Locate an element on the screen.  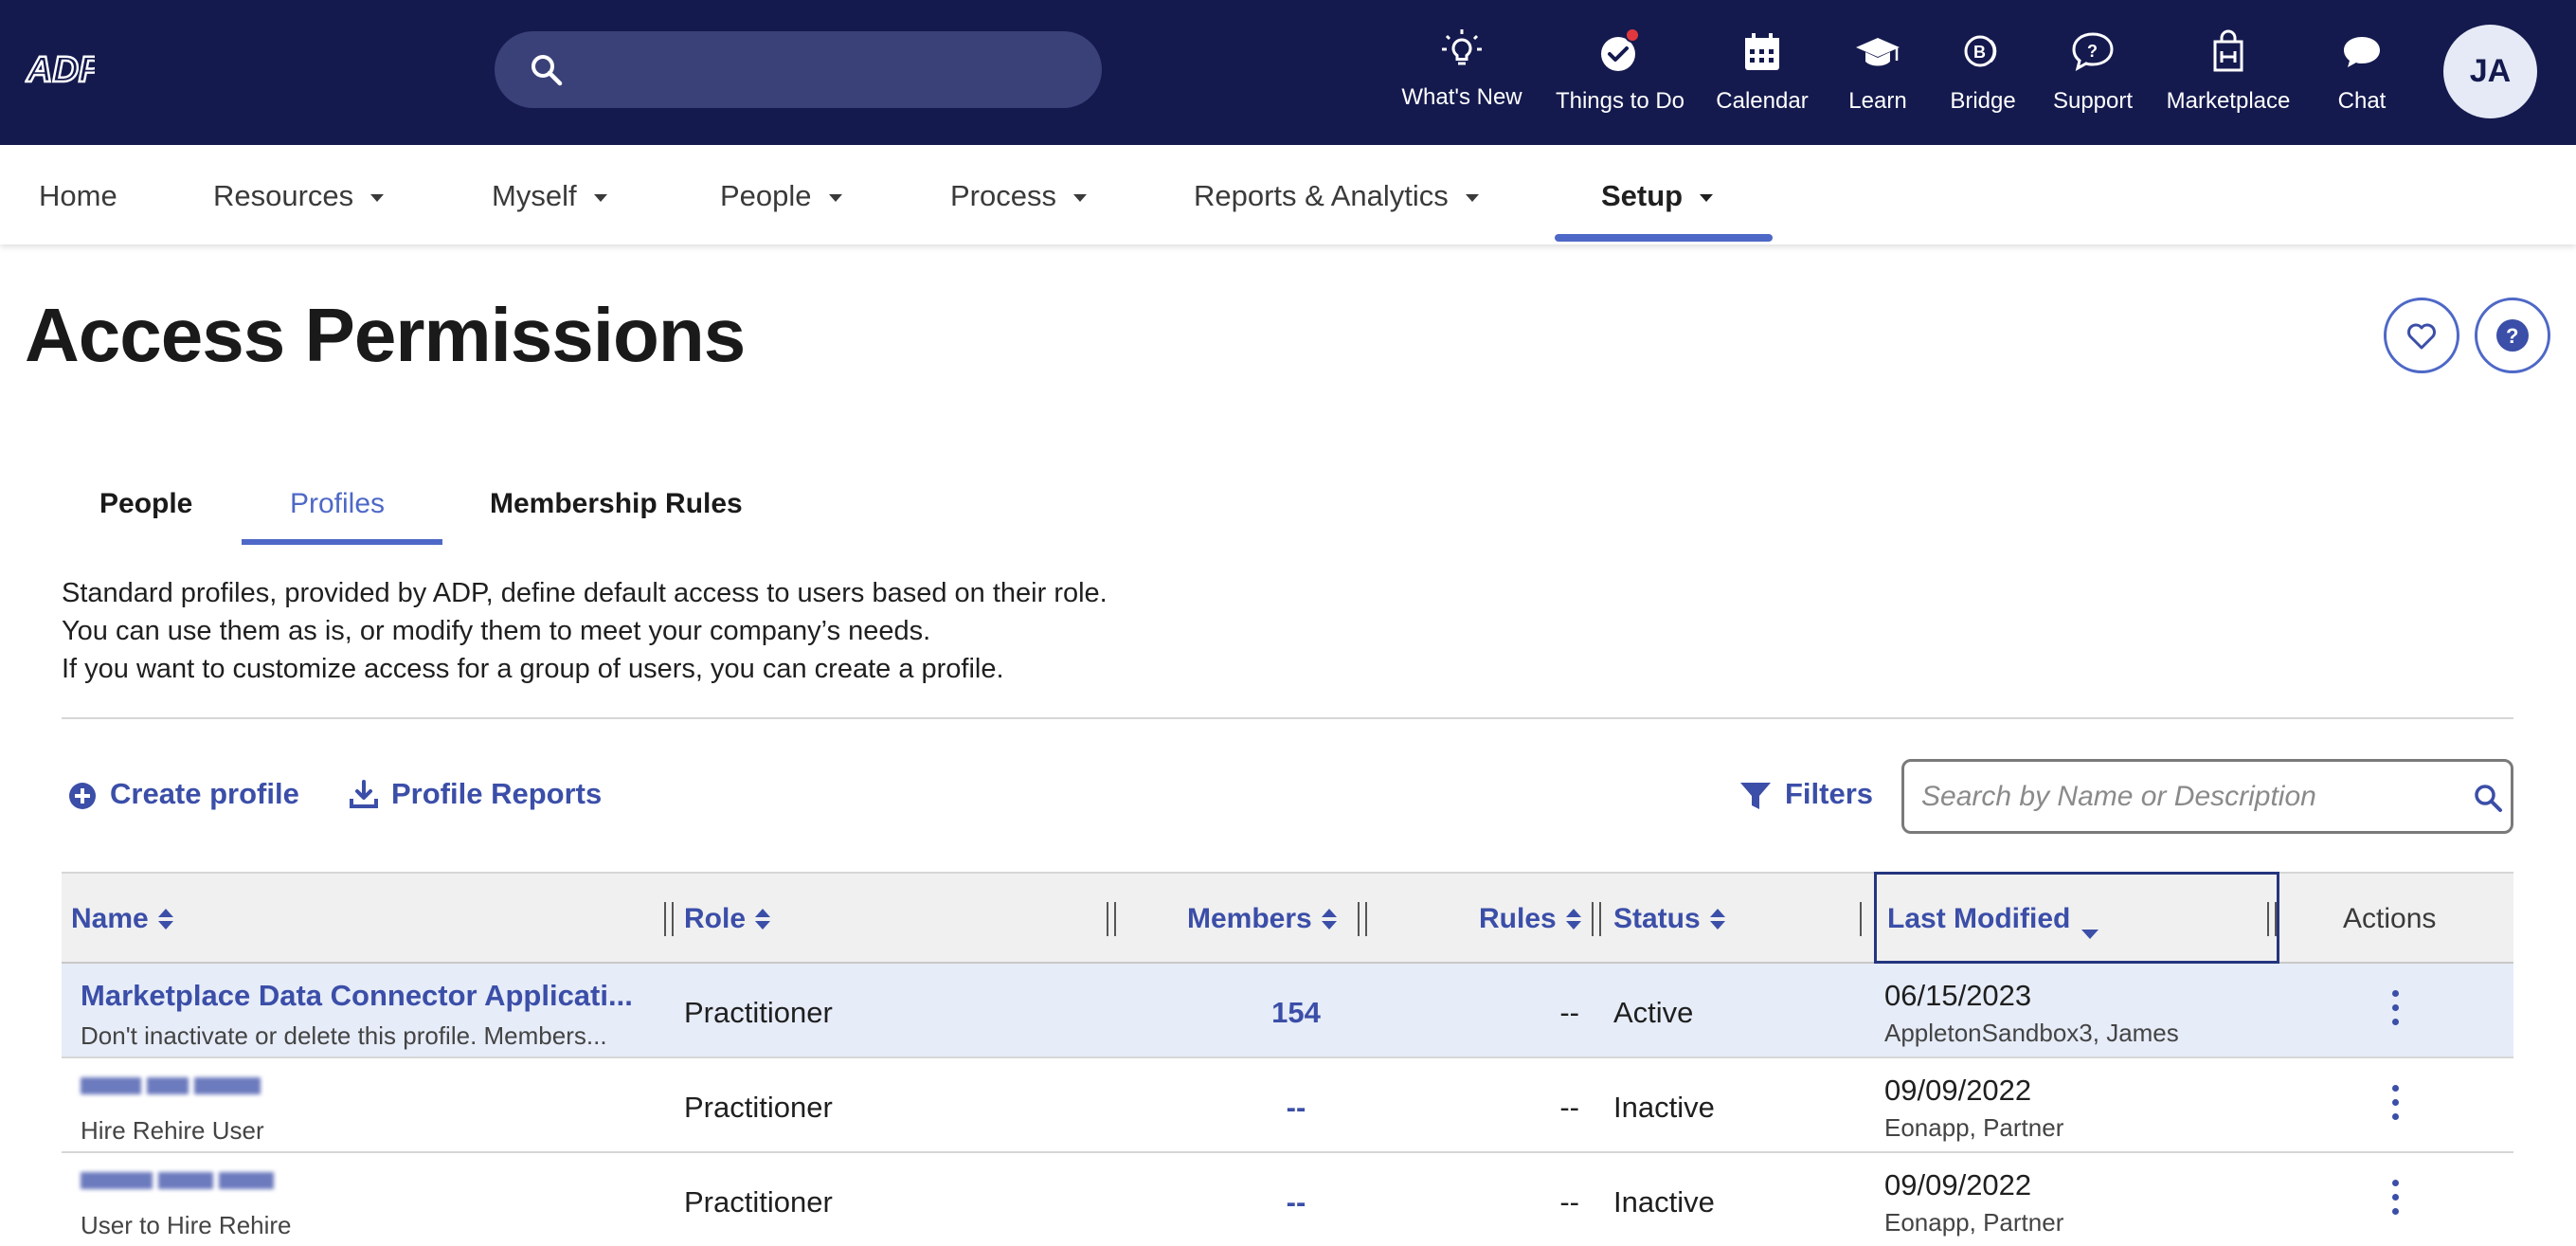
tab-people: People is located at coordinates (145, 504).